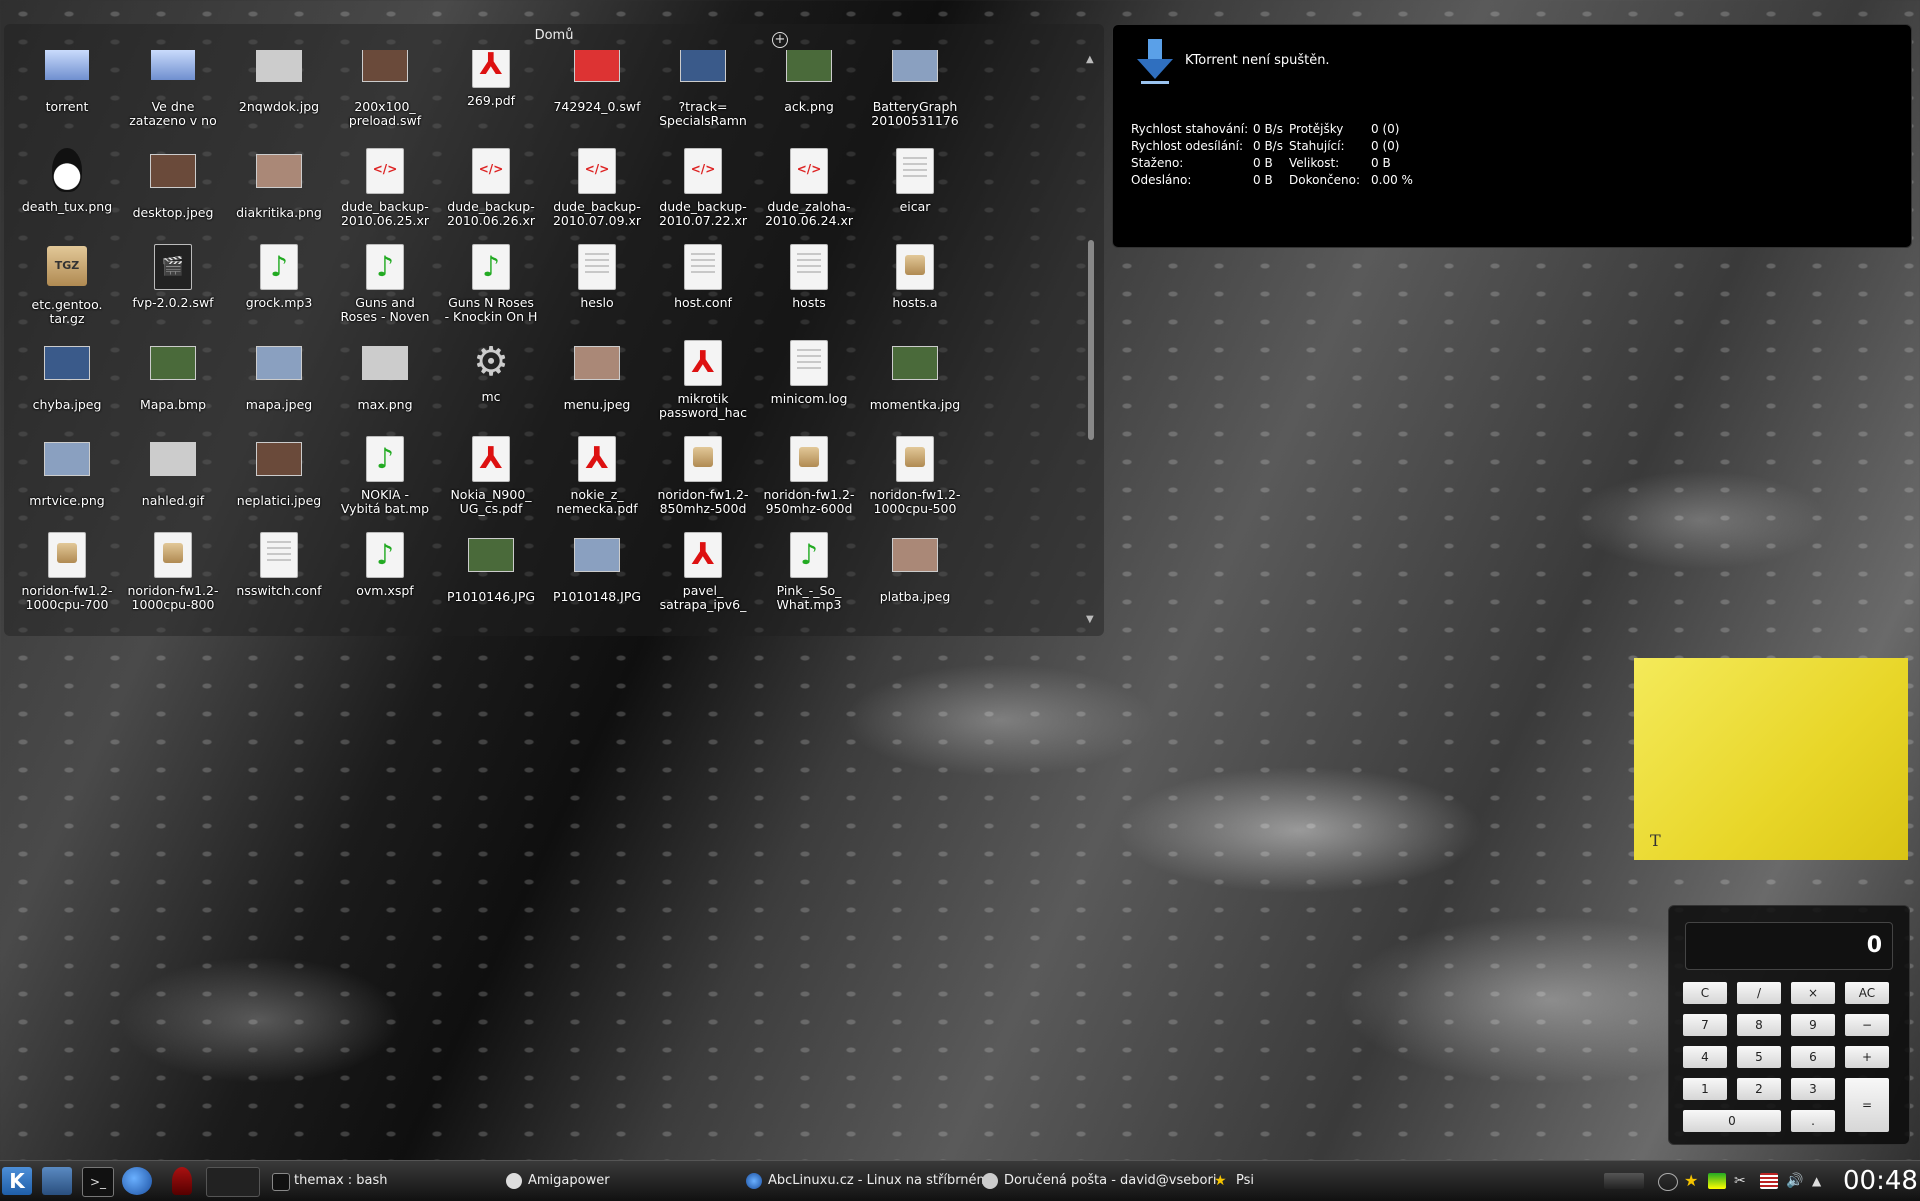  Describe the element at coordinates (1813, 1025) in the screenshot. I see `key-9: 9` at that location.